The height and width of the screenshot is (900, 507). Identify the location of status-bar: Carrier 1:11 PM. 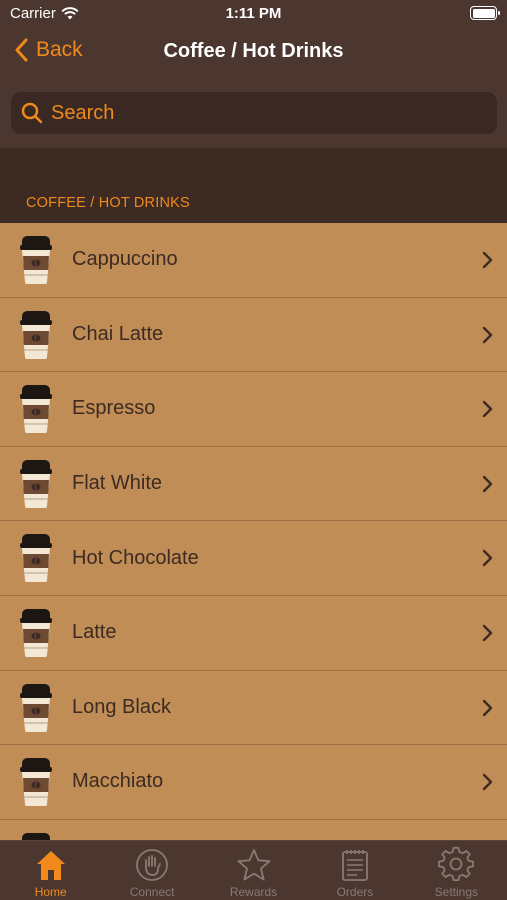
(253, 14).